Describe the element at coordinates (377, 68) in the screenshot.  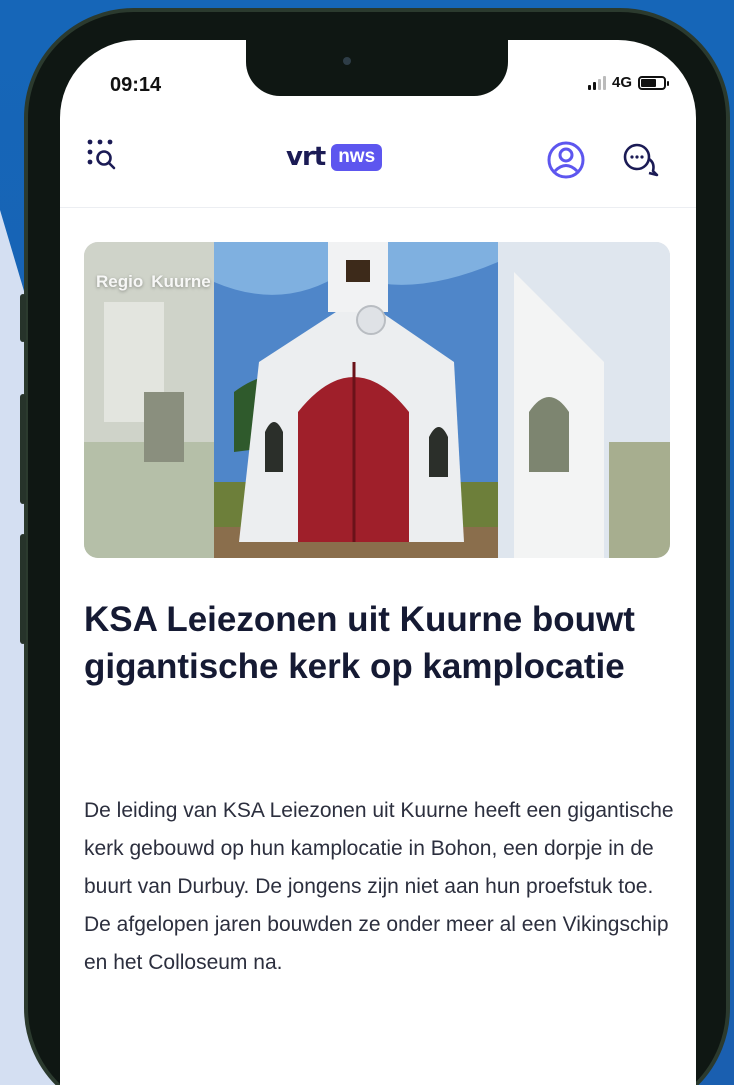
I see `notch` at that location.